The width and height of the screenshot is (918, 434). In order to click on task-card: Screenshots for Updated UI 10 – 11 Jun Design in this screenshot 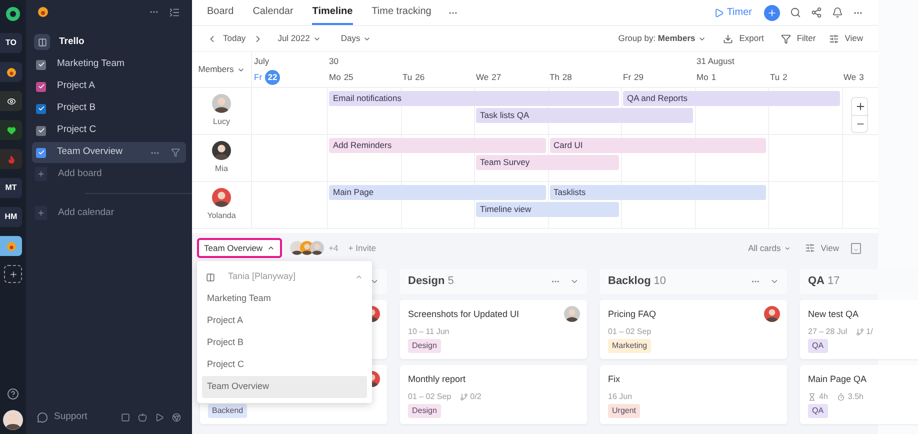, I will do `click(493, 329)`.